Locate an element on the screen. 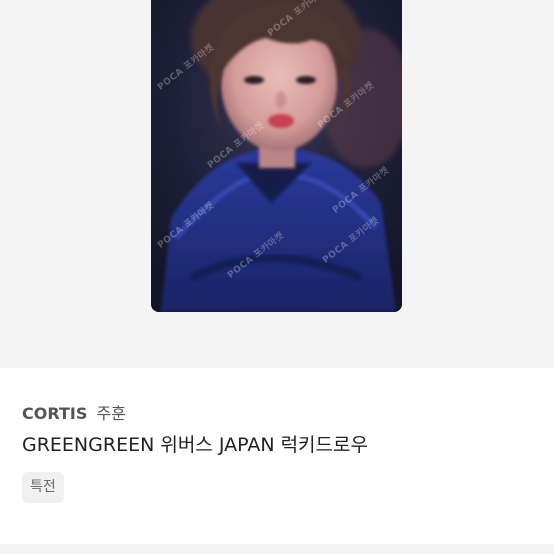 The width and height of the screenshot is (554, 554). artist-line: CORTIS 주훈 is located at coordinates (74, 412).